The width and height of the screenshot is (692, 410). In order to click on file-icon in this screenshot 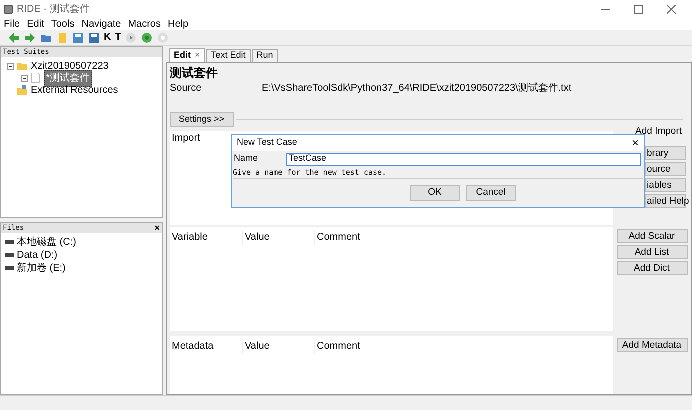, I will do `click(36, 78)`.